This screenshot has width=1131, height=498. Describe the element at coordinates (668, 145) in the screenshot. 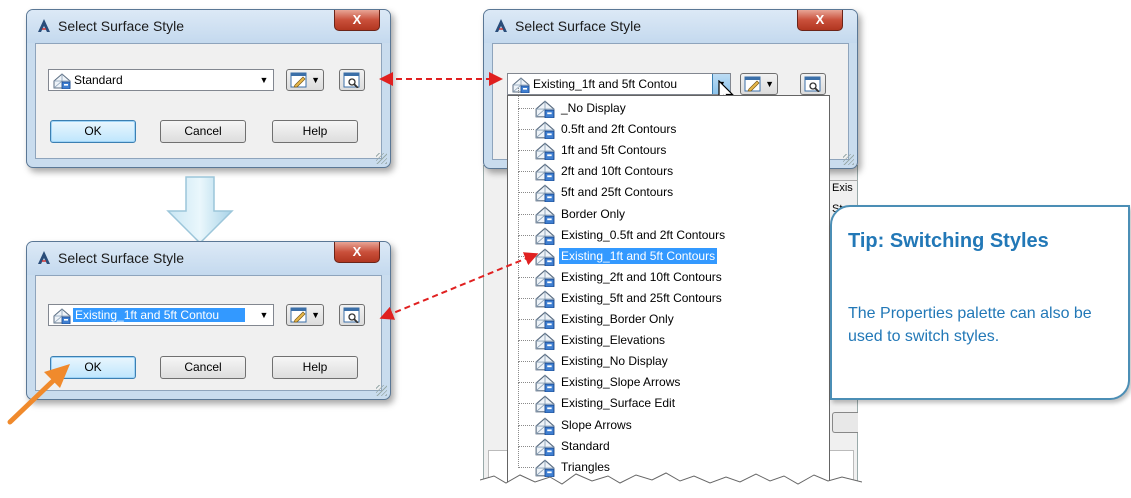

I see `list-item: 1ft and 5ft Contours` at that location.